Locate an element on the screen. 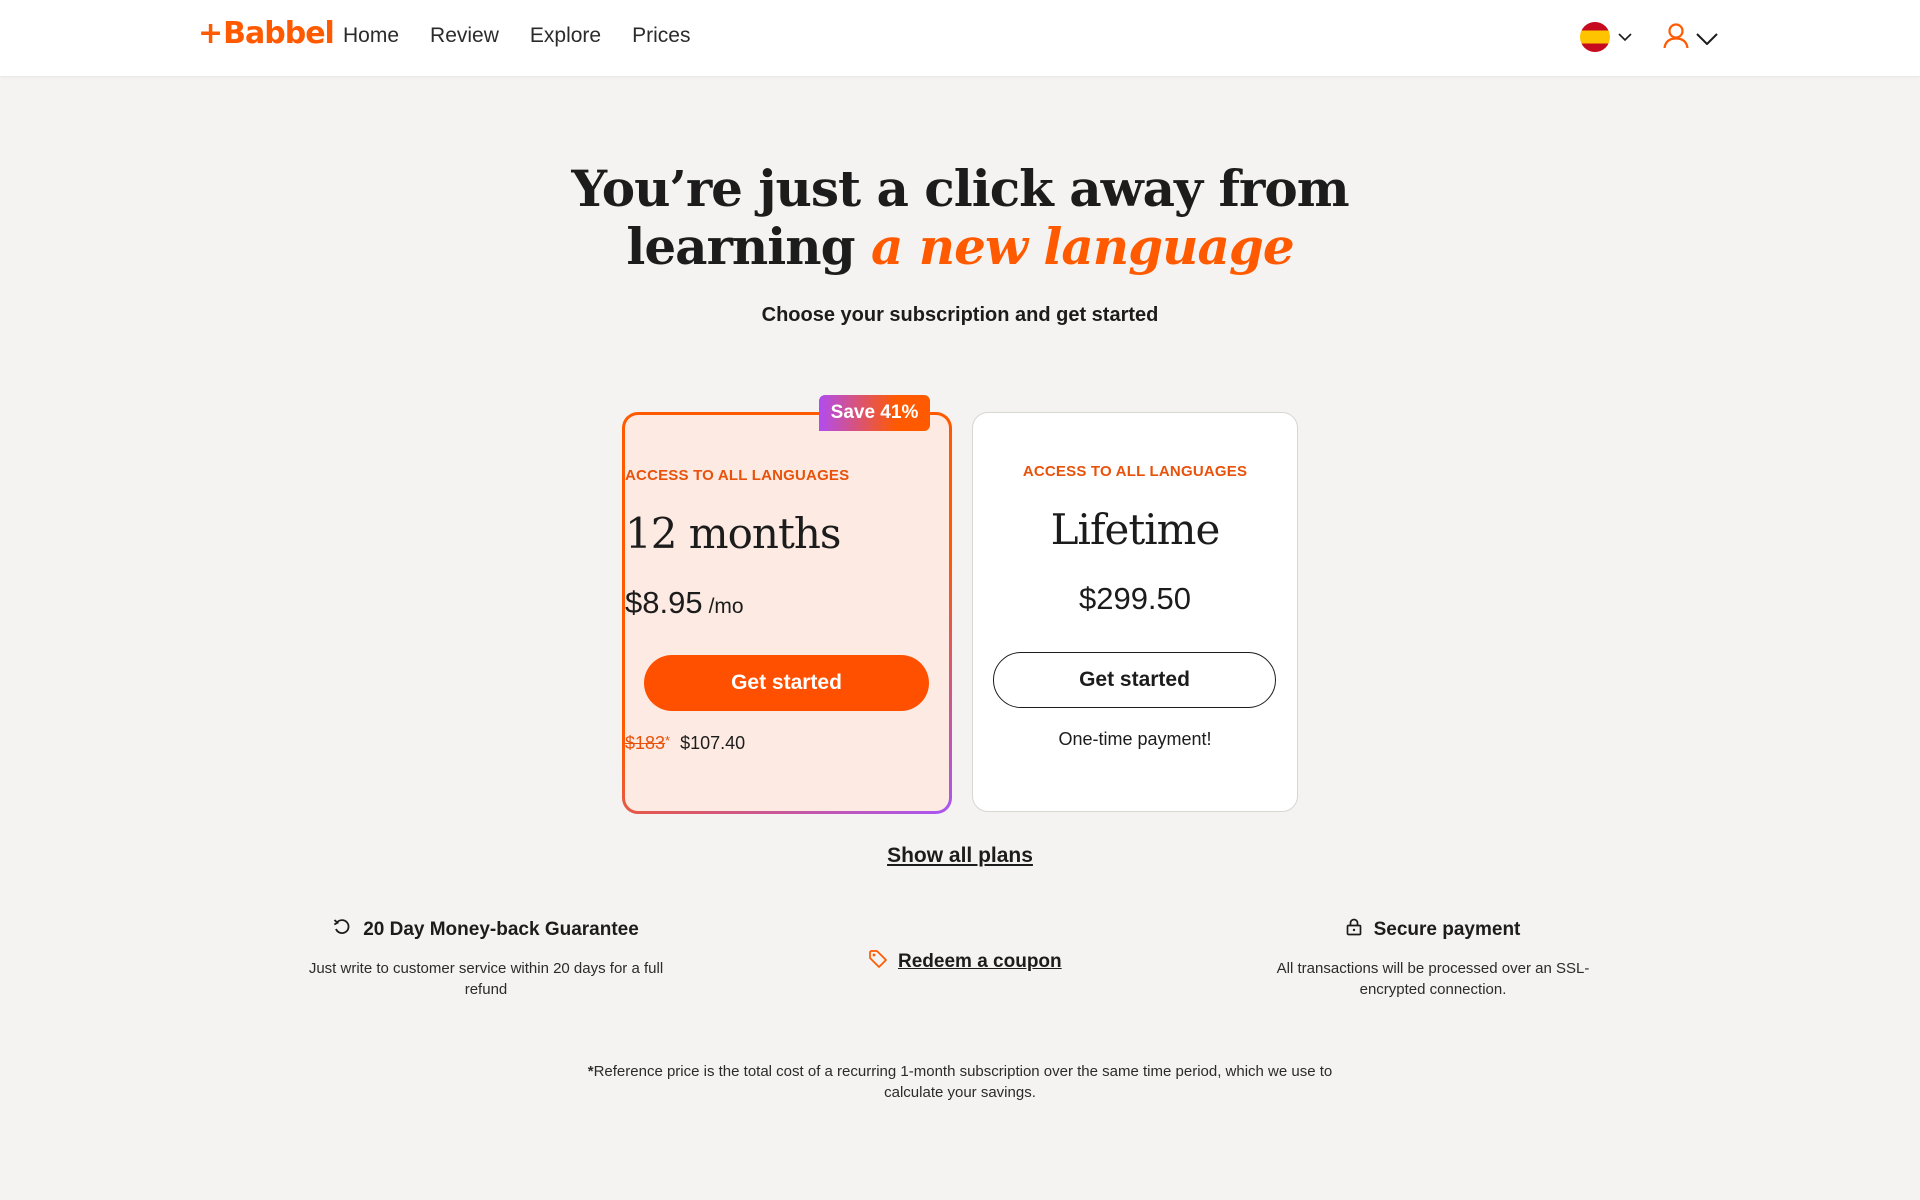  main-nav: Home Review Explore Prices is located at coordinates (516, 36).